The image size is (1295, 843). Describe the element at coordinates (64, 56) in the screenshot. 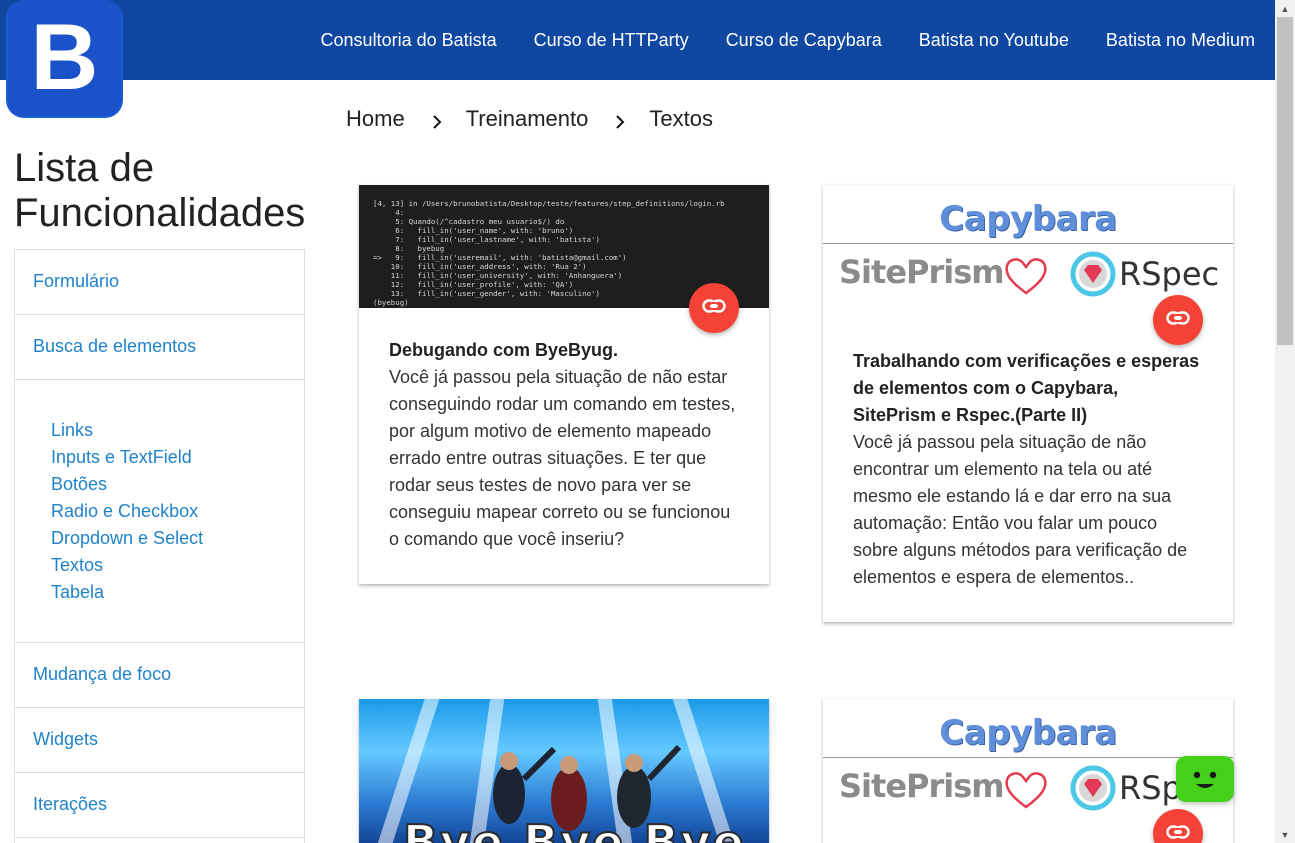

I see `logo-letter: B` at that location.